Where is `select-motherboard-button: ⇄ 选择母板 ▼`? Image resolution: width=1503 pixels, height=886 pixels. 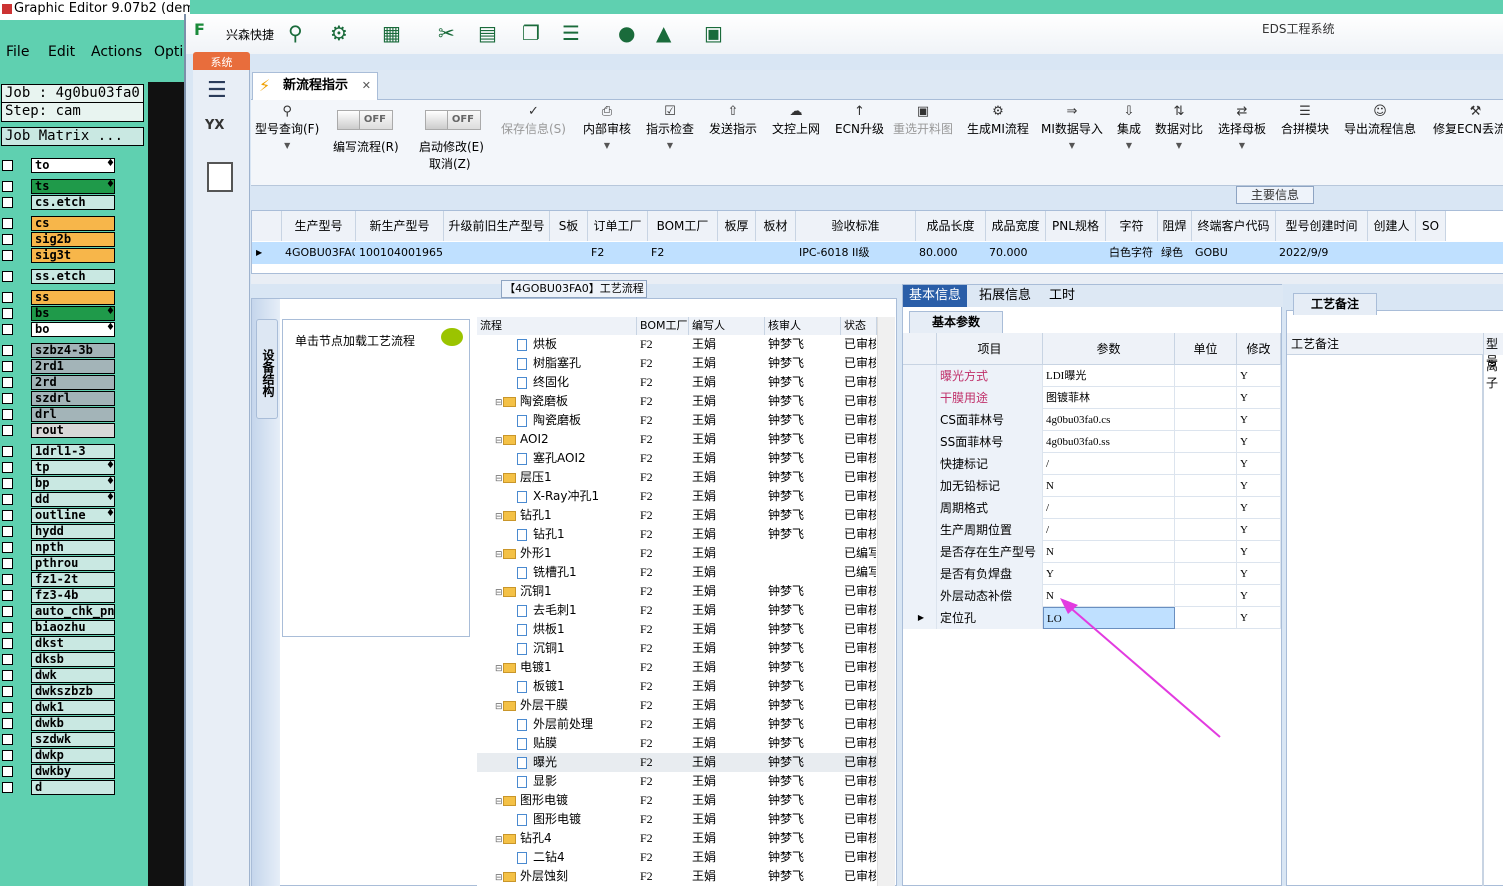 select-motherboard-button: ⇄ 选择母板 ▼ is located at coordinates (1242, 127).